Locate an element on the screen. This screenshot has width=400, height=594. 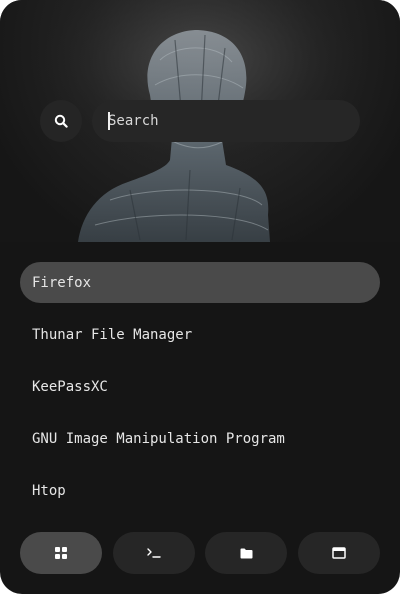
bottom-dock is located at coordinates (200, 553).